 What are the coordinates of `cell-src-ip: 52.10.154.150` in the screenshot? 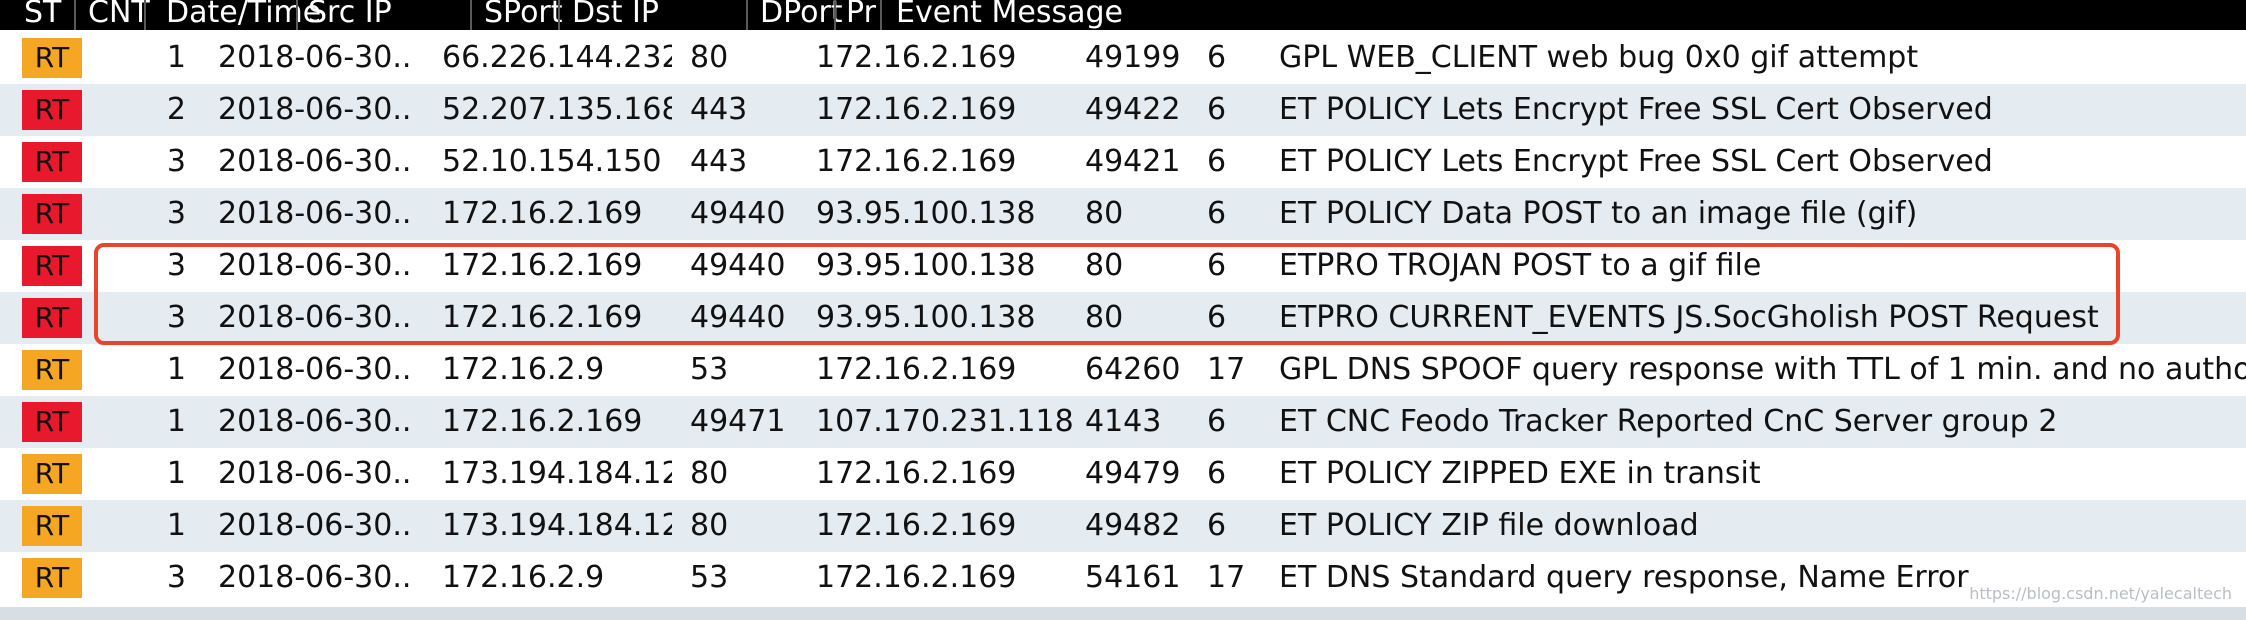 It's located at (552, 161).